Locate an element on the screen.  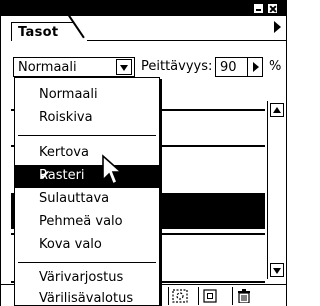
tab-layers: Tasot is located at coordinates (42, 31).